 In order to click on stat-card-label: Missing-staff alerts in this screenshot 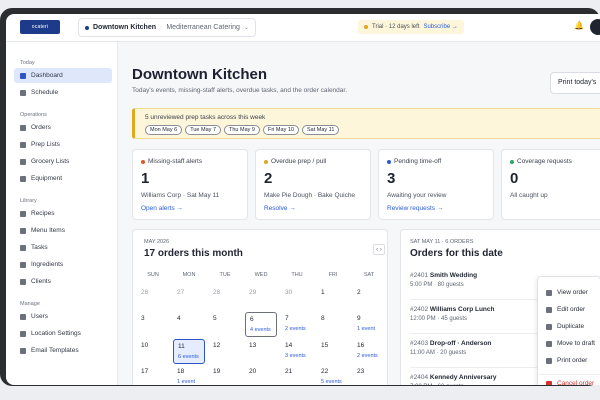, I will do `click(171, 161)`.